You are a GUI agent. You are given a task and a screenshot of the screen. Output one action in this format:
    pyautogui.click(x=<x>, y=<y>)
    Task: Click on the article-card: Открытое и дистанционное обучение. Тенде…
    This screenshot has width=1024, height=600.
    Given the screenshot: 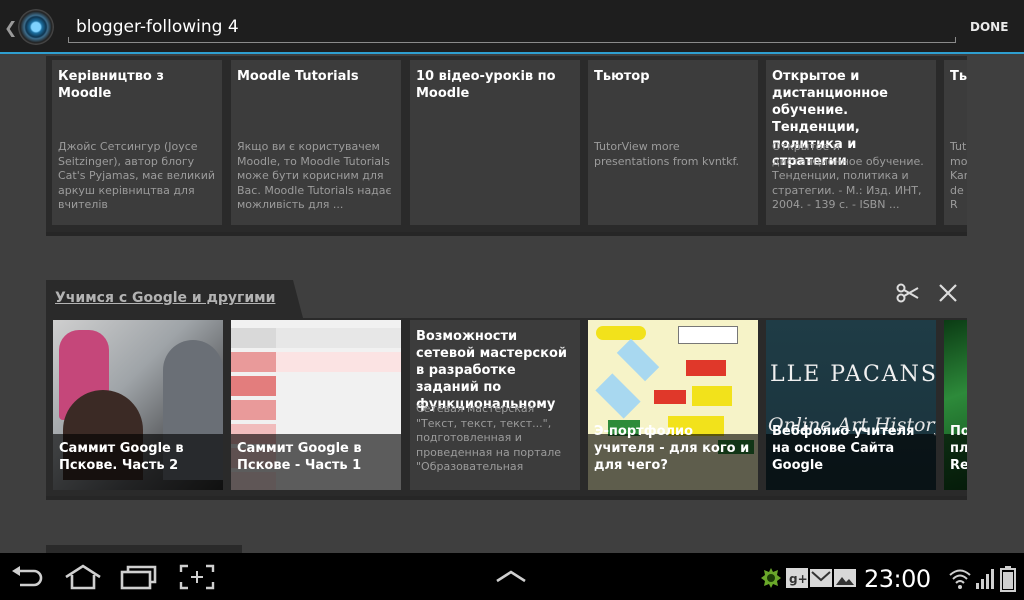 What is the action you would take?
    pyautogui.click(x=851, y=142)
    